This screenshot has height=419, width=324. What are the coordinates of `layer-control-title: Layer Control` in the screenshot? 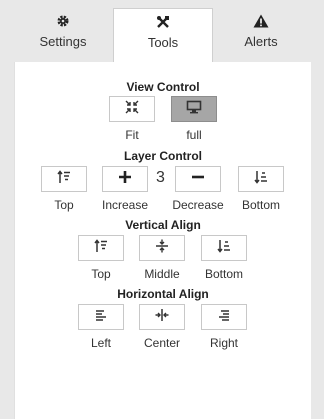 It's located at (162, 156).